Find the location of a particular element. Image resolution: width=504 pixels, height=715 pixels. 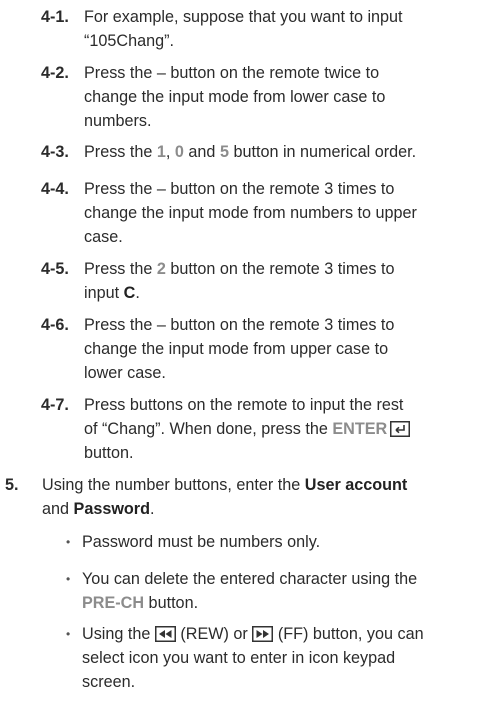

sub-step-number: 4-2. is located at coordinates (55, 73).